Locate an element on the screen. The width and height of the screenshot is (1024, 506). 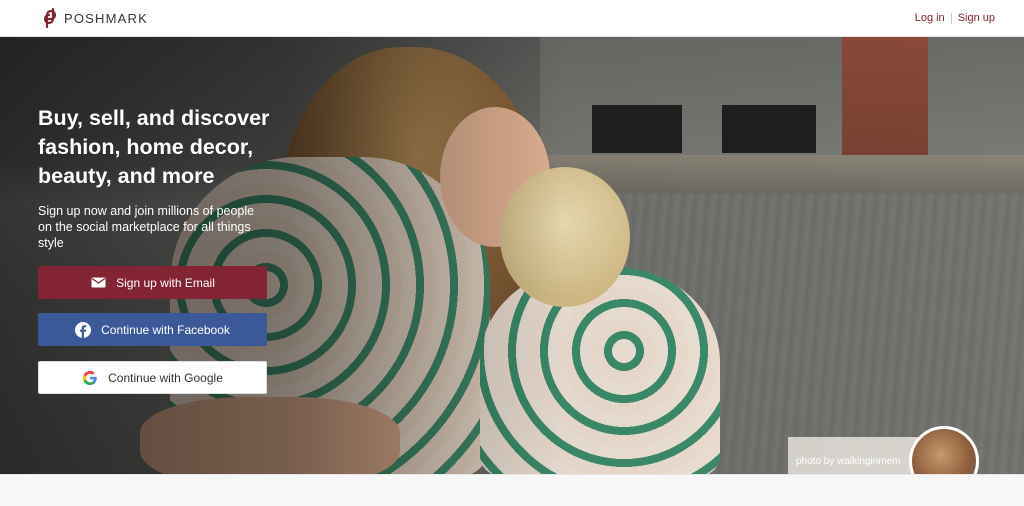
google-icon is located at coordinates (90, 378).